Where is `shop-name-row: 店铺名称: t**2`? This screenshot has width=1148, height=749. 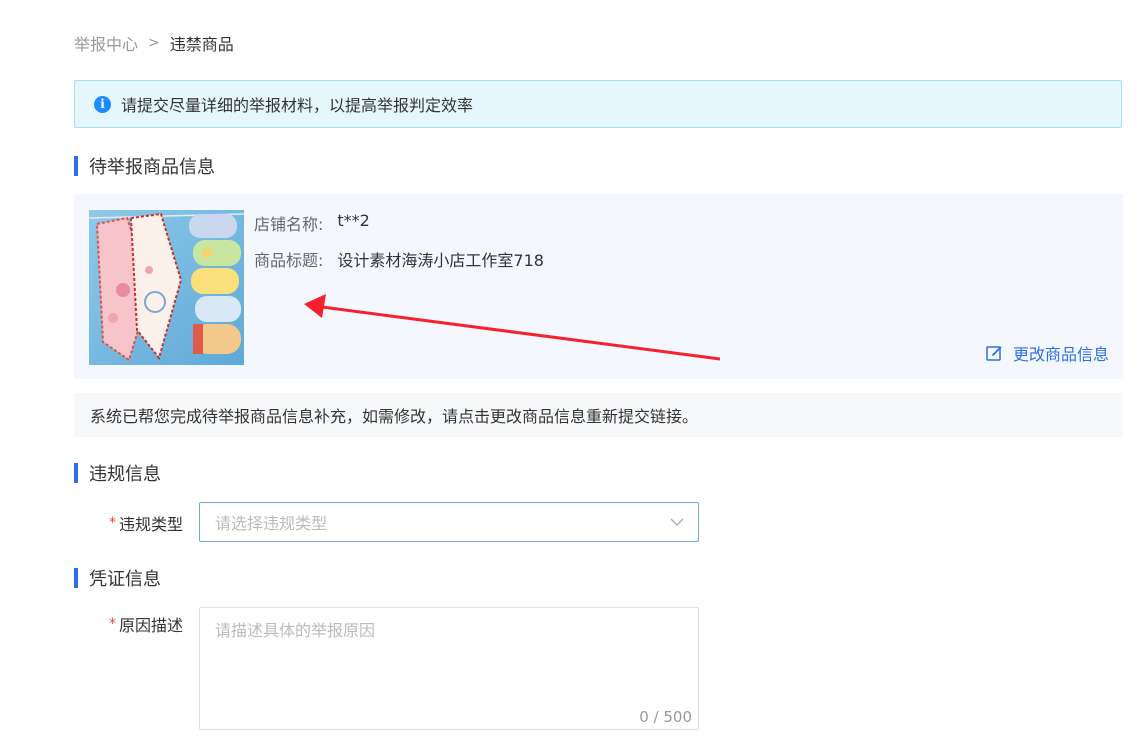 shop-name-row: 店铺名称: t**2 is located at coordinates (312, 223).